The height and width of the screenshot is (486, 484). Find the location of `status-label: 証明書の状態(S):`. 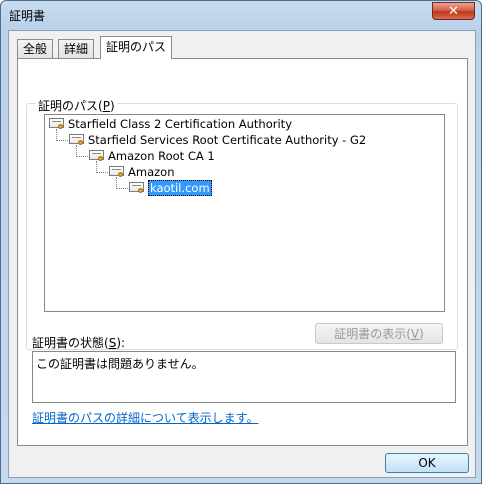

status-label: 証明書の状態(S): is located at coordinates (79, 343).